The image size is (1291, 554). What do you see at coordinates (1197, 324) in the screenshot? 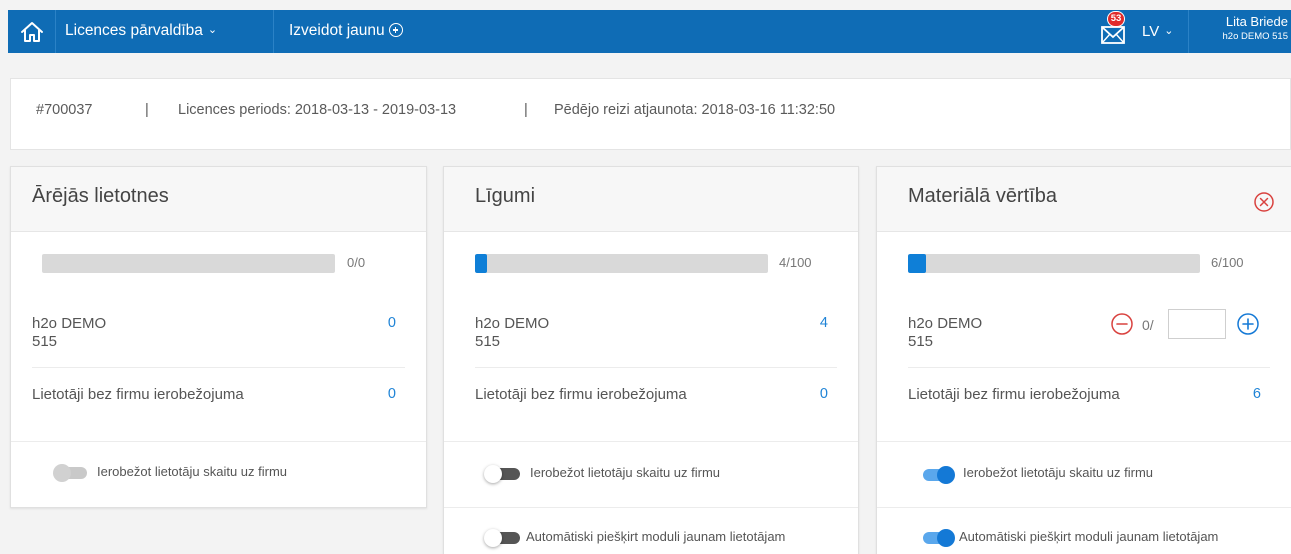
I see `company-limit-input` at bounding box center [1197, 324].